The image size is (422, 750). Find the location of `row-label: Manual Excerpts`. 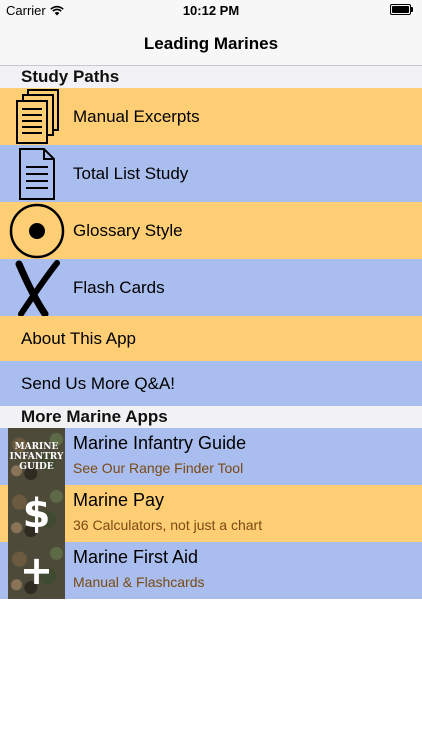

row-label: Manual Excerpts is located at coordinates (136, 116).